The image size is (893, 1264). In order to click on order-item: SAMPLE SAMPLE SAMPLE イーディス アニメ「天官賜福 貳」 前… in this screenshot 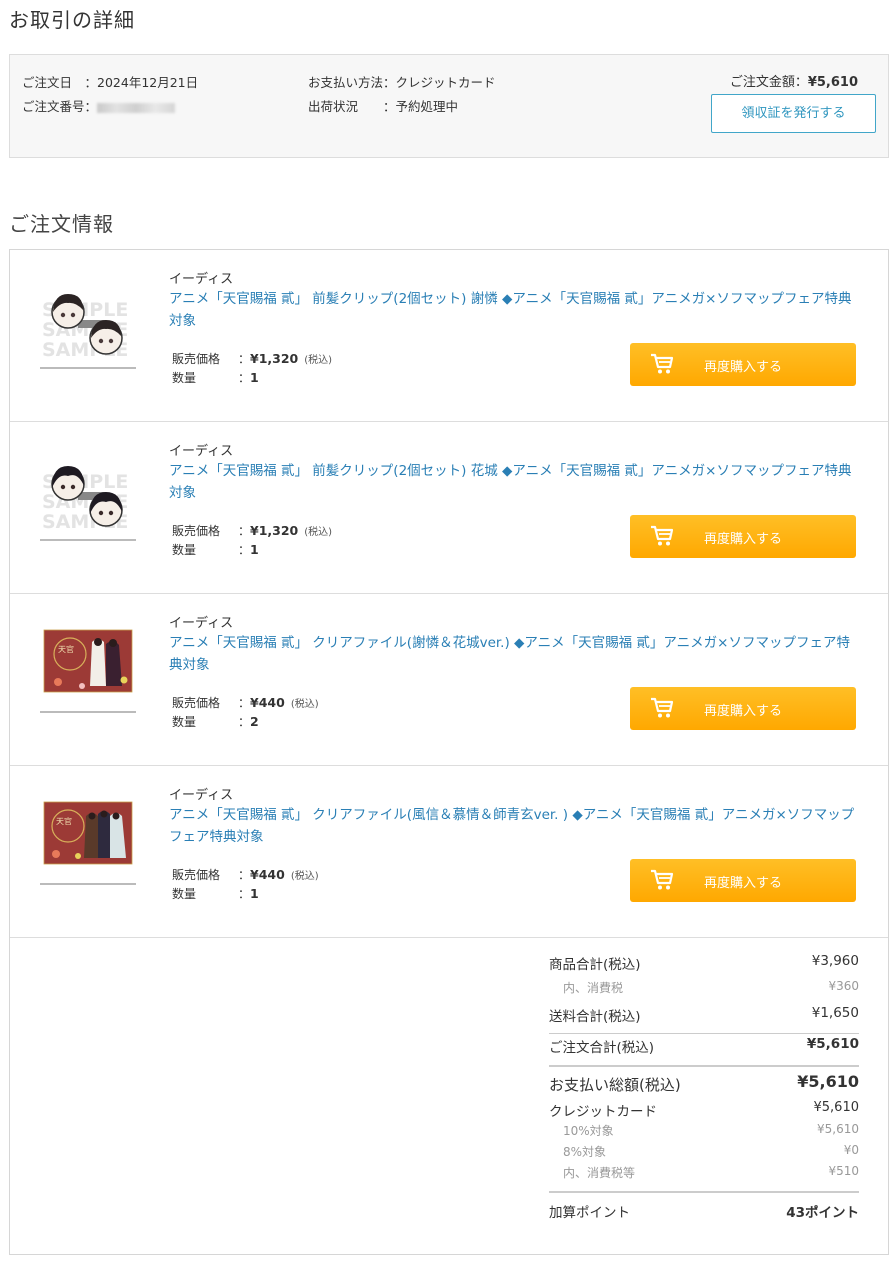, I will do `click(449, 336)`.